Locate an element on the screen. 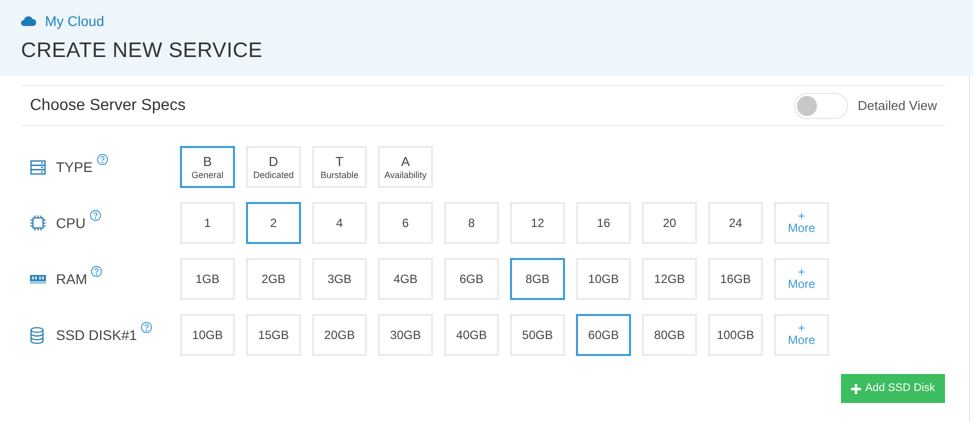  spec-option: 20 is located at coordinates (669, 223).